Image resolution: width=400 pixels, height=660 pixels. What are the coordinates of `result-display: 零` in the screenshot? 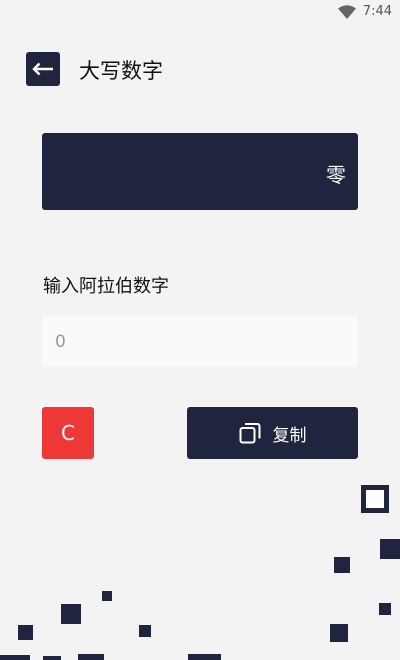 It's located at (200, 171).